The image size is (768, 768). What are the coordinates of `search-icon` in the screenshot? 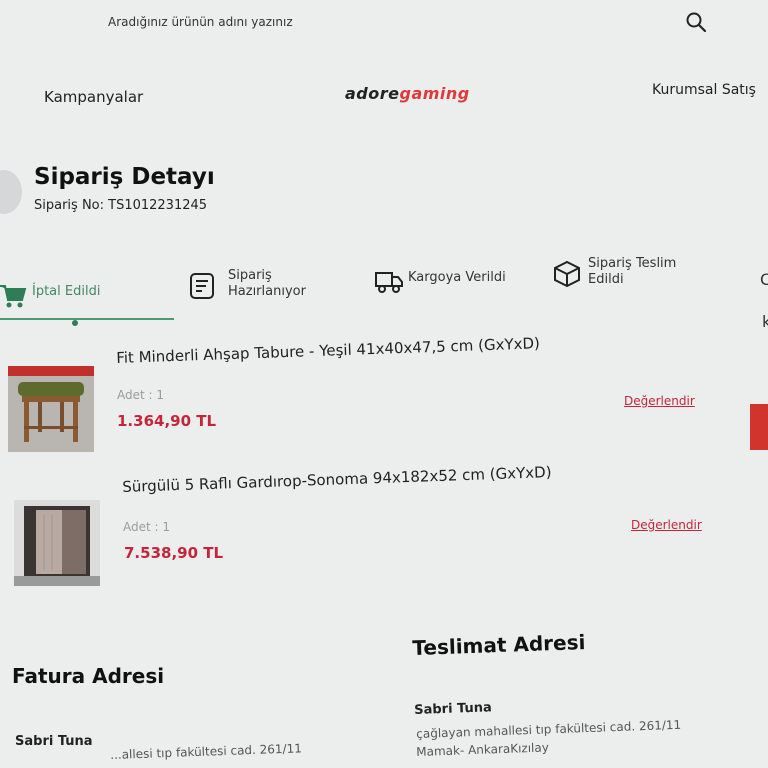 It's located at (696, 22).